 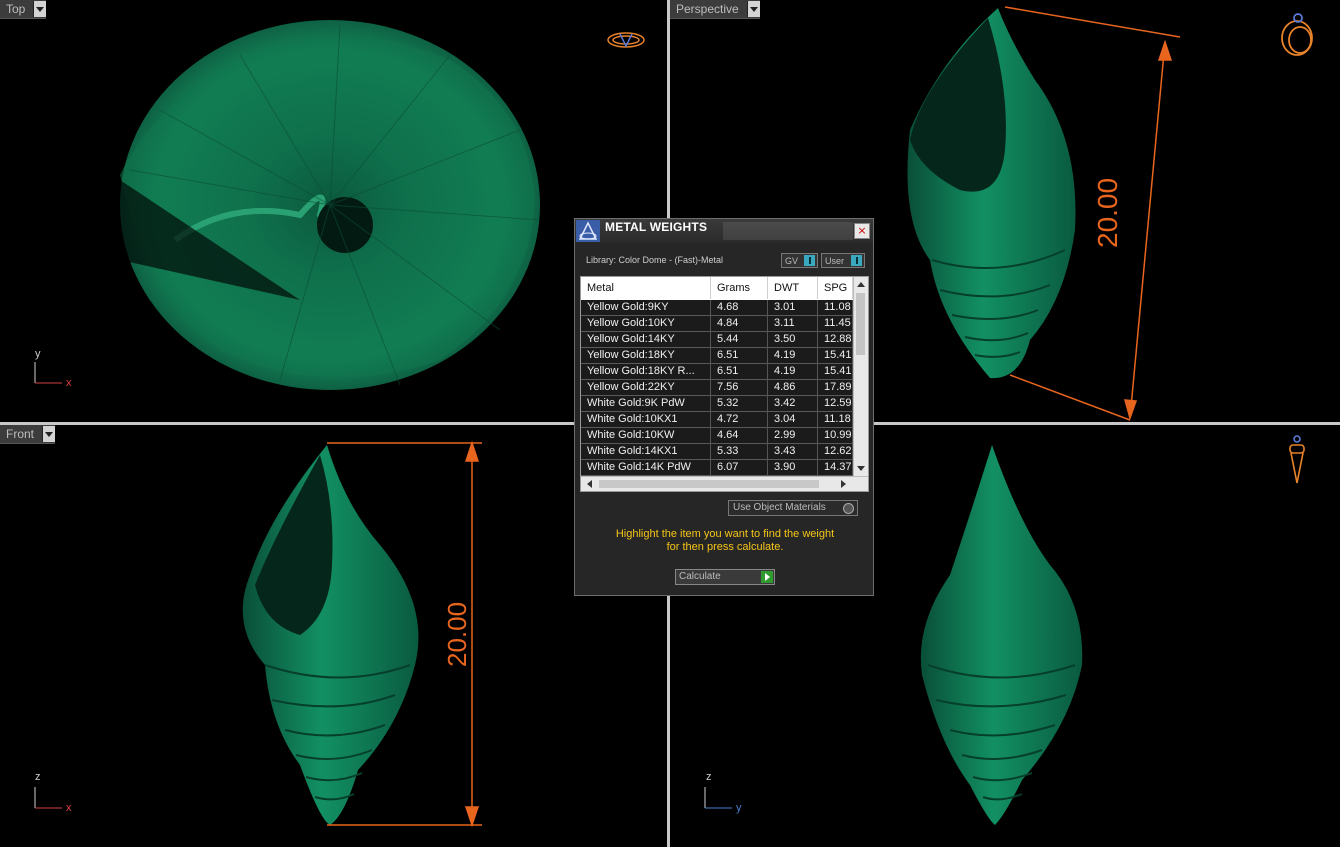 I want to click on viewport-label: Perspective, so click(x=707, y=9).